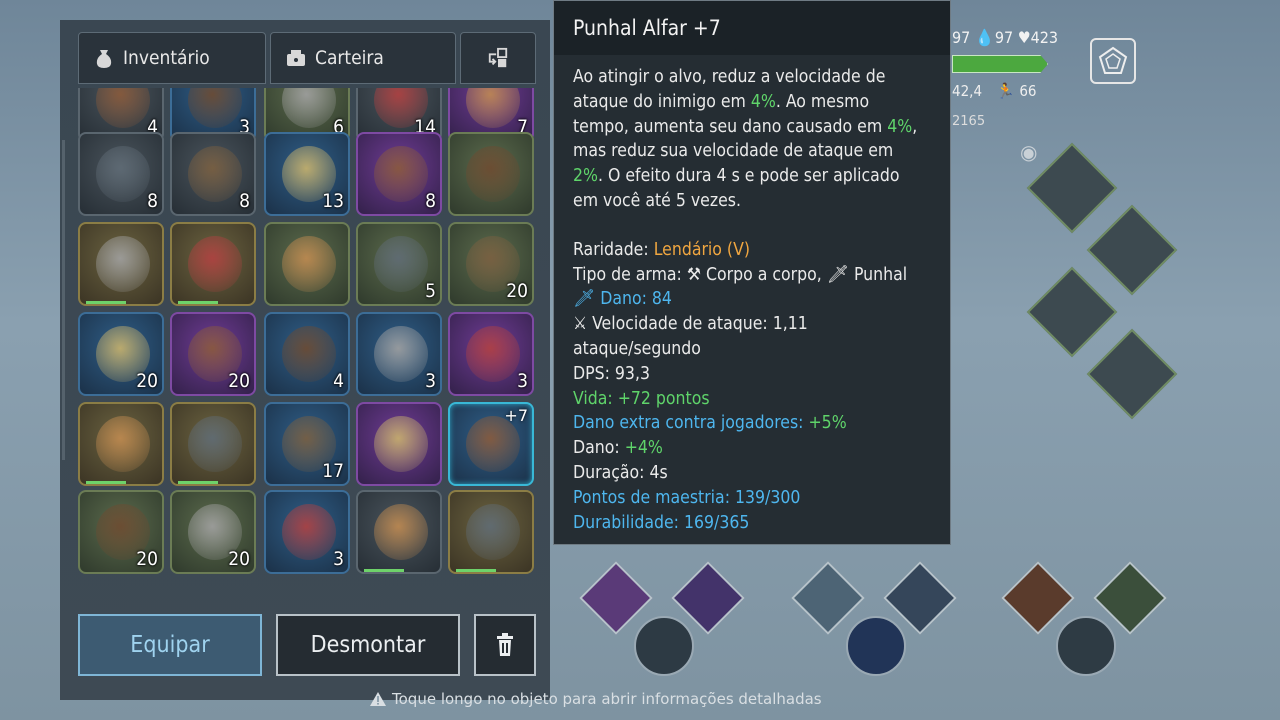 This screenshot has width=1280, height=720. I want to click on pentagon-icon, so click(1113, 60).